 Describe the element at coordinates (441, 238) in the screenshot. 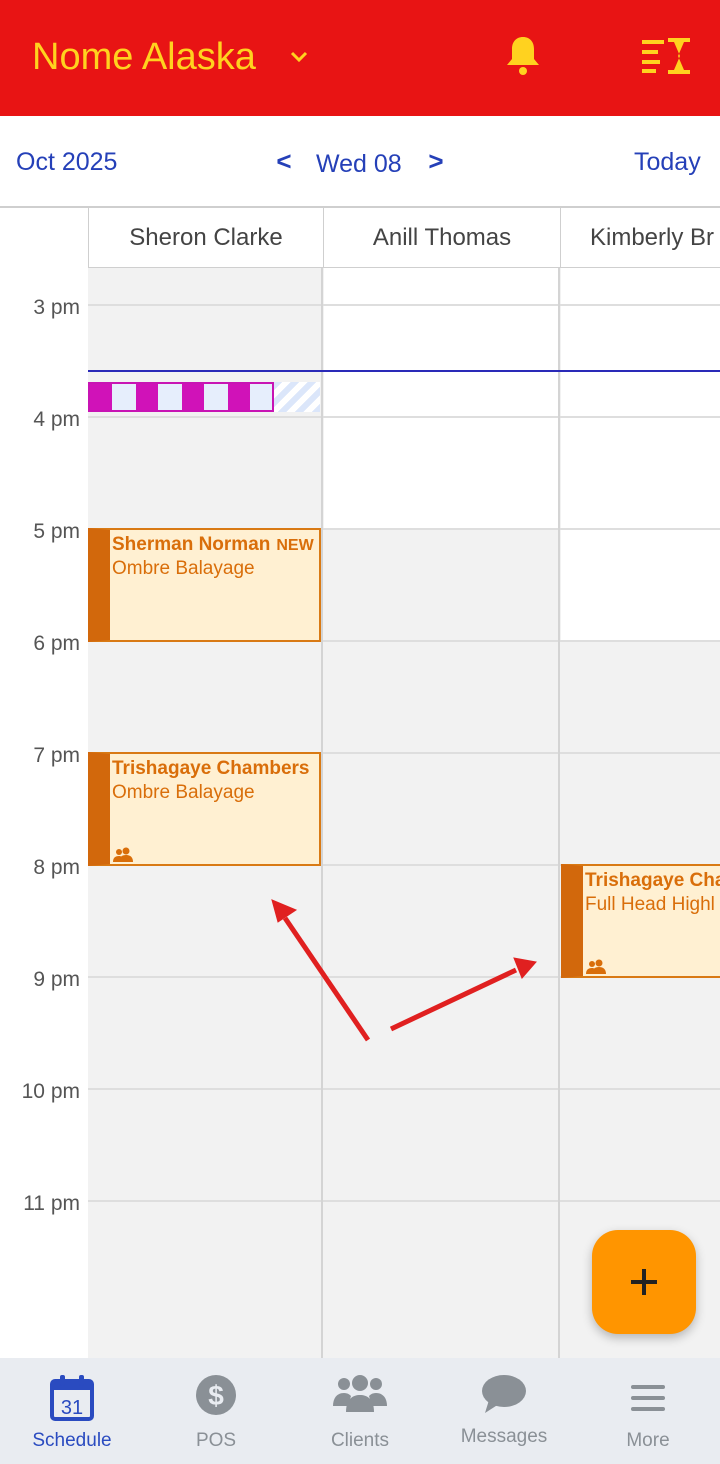

I see `staff-header: Anill Thomas` at that location.